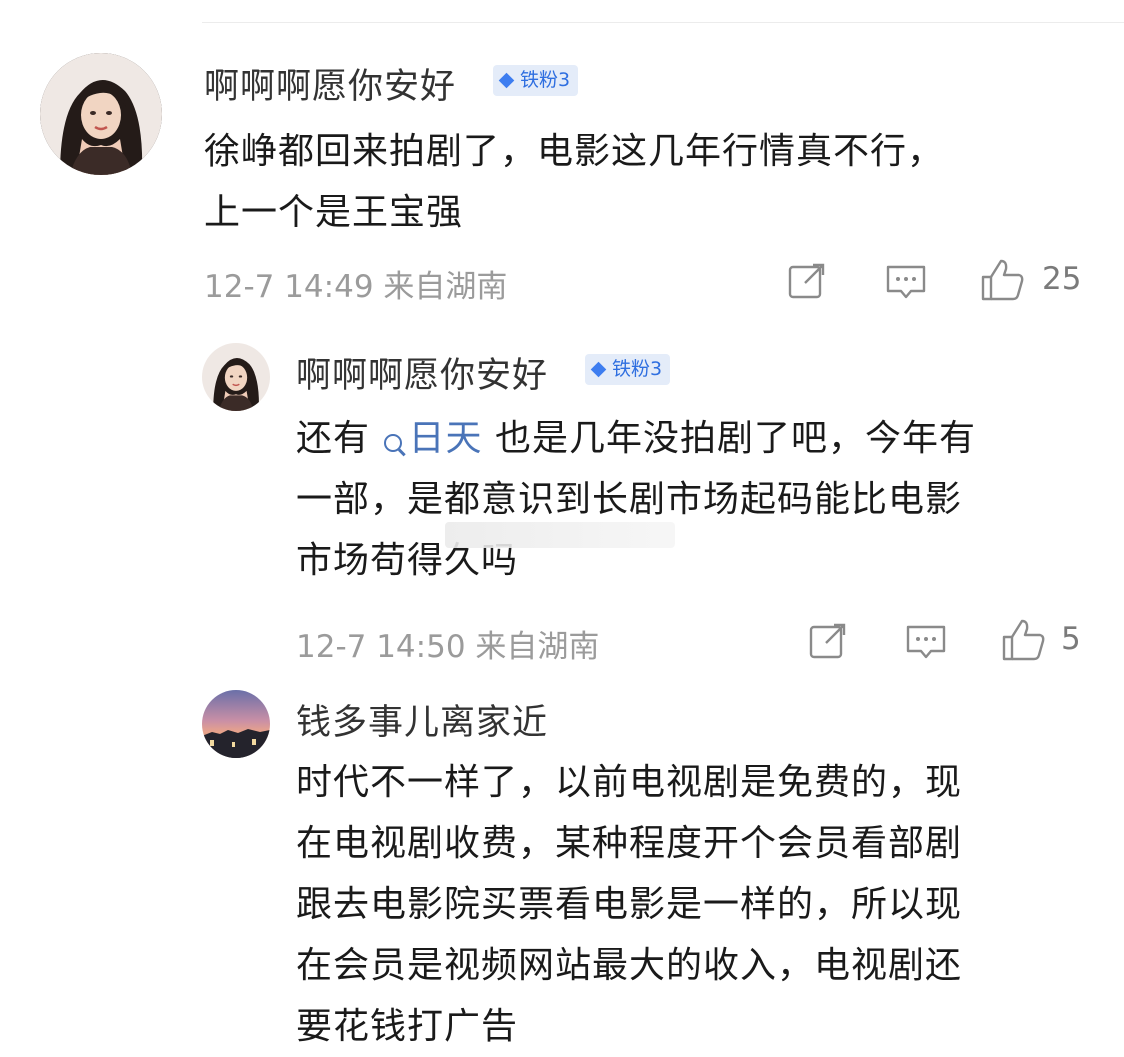  I want to click on search-icon, so click(393, 443).